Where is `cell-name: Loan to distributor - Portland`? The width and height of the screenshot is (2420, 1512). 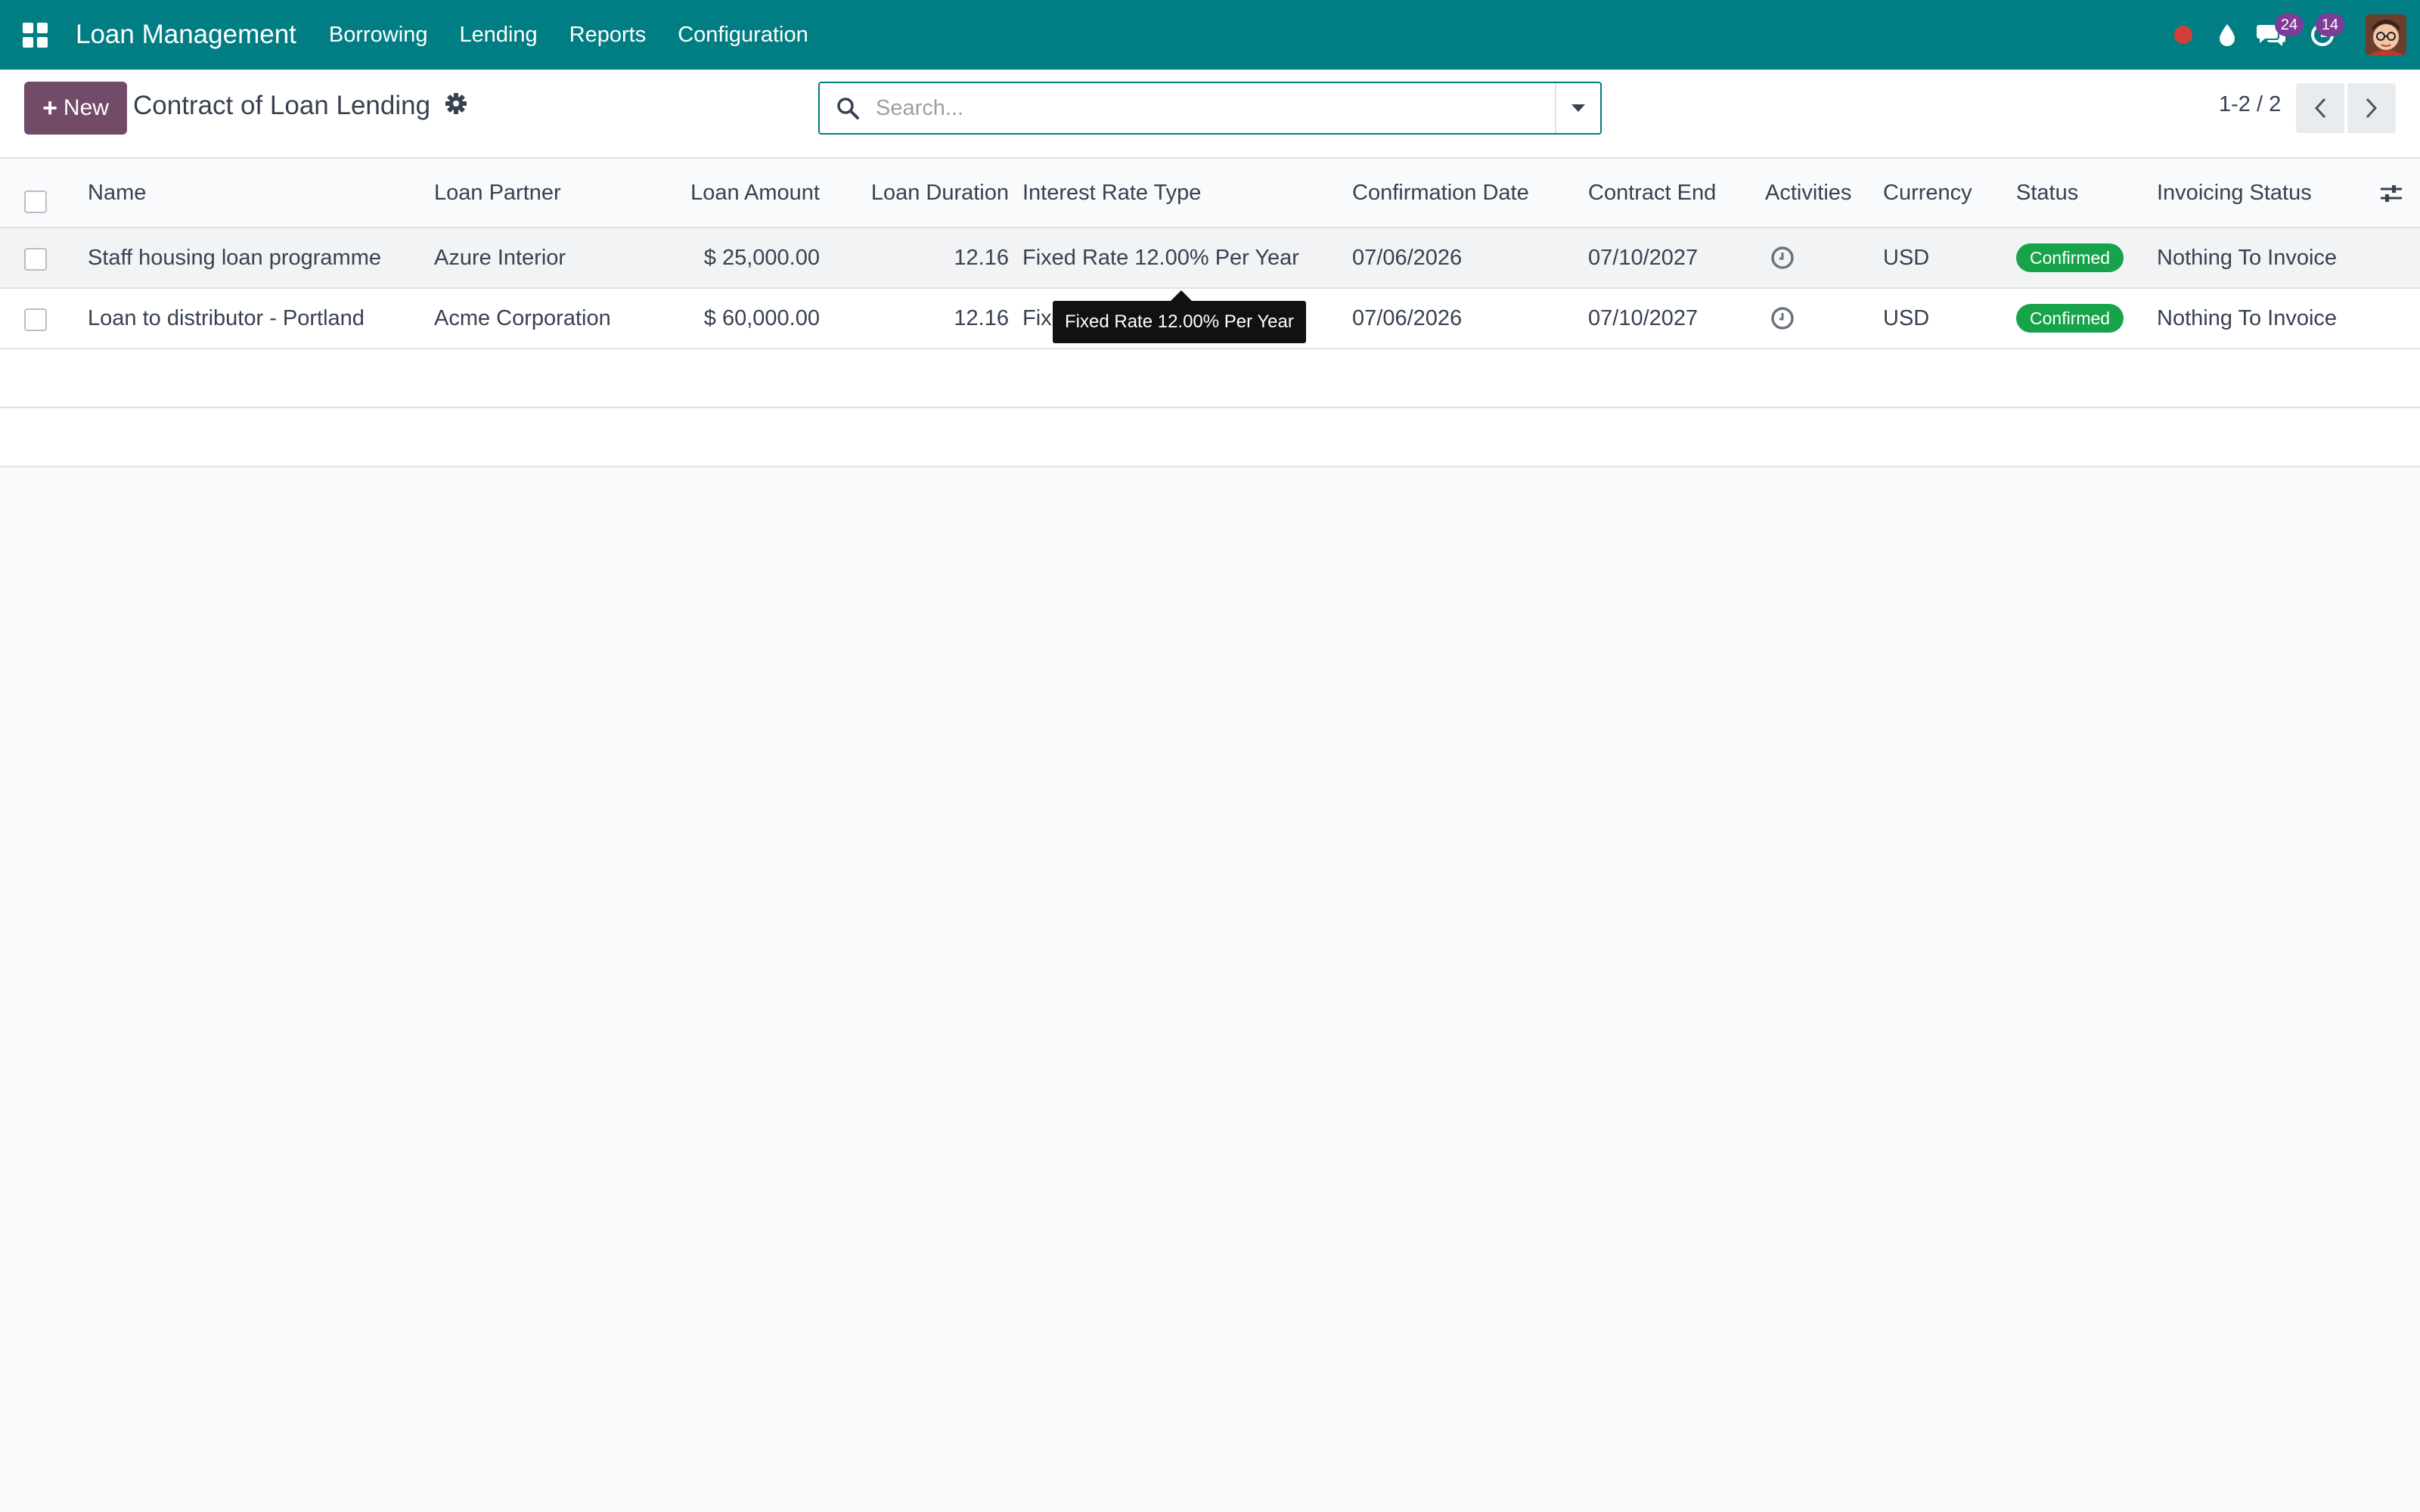 cell-name: Loan to distributor - Portland is located at coordinates (226, 317).